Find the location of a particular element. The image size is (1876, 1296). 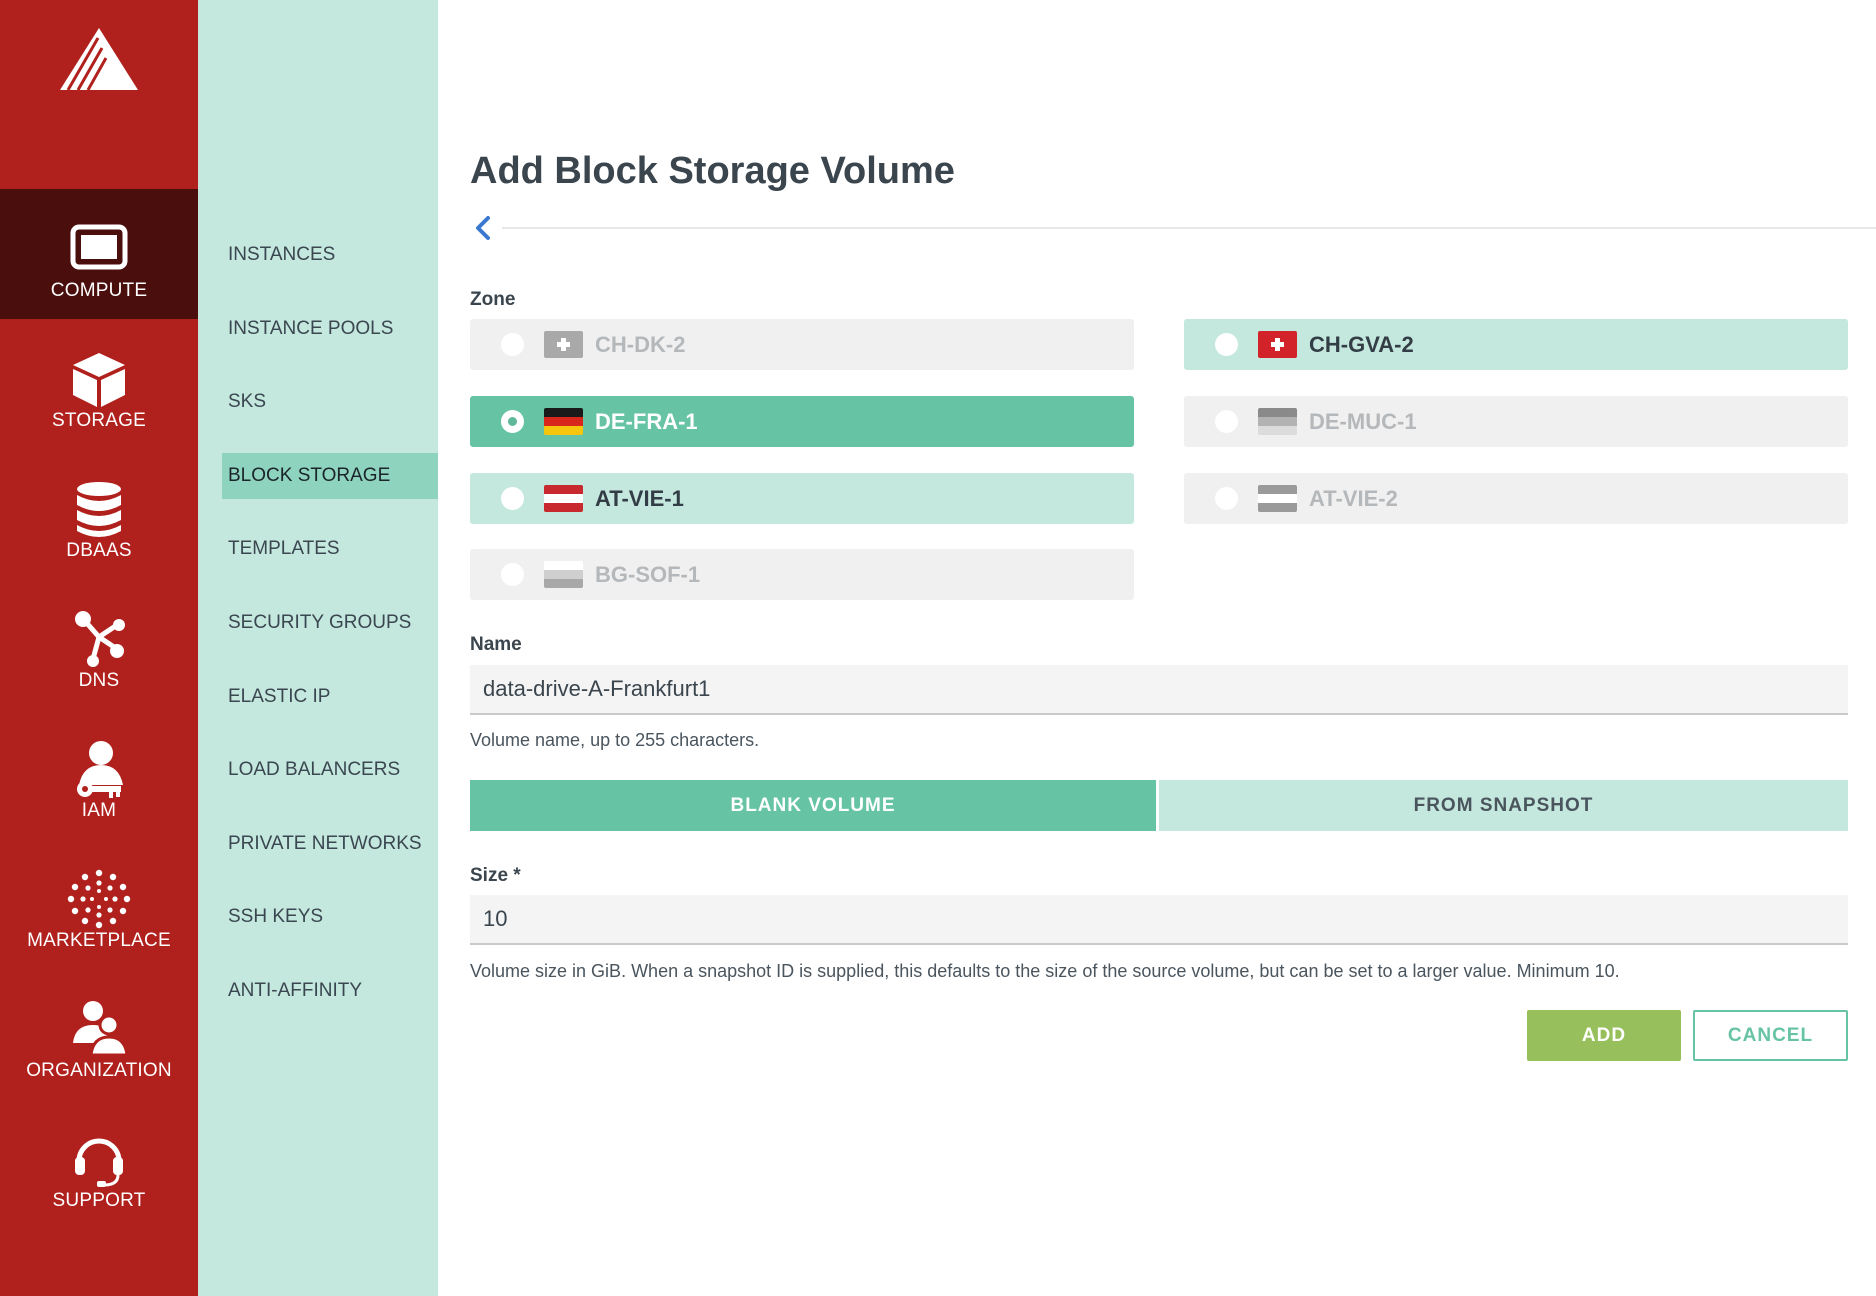

subnav-item-anti-affinity: ANTI-AFFINITY is located at coordinates (330, 991).